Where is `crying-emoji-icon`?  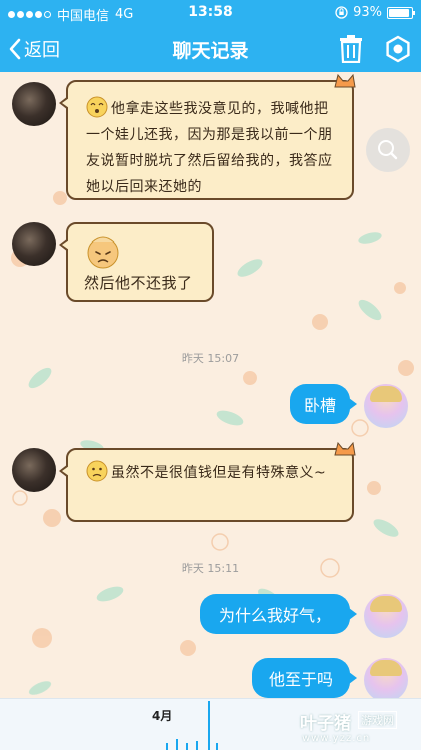 crying-emoji-icon is located at coordinates (103, 252).